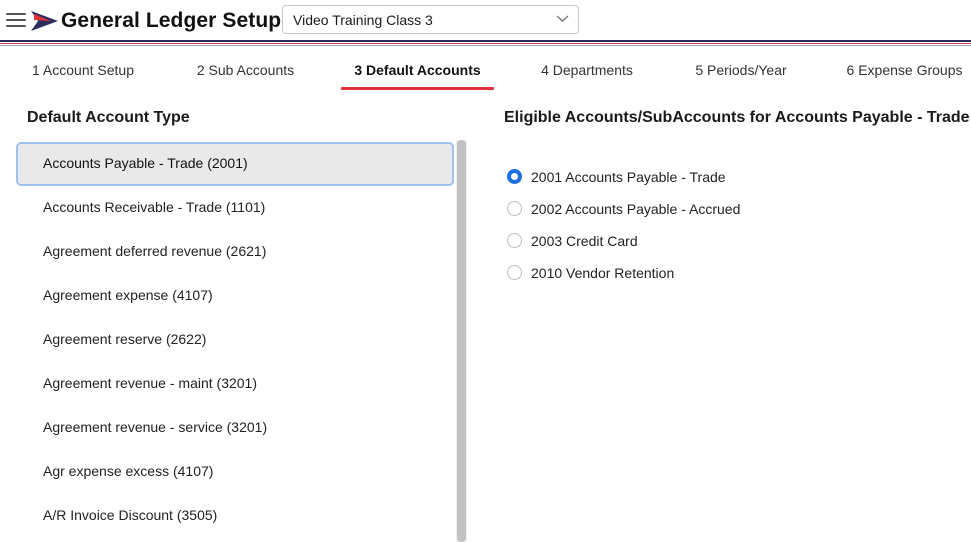 The image size is (971, 542). I want to click on radio-option: 2001 Accounts Payable - Trade, so click(716, 177).